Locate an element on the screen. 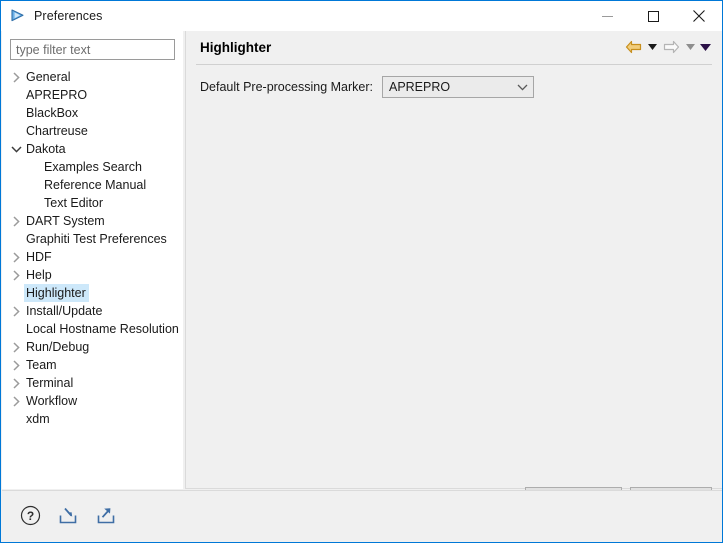  tree-item-label: Help is located at coordinates (39, 275).